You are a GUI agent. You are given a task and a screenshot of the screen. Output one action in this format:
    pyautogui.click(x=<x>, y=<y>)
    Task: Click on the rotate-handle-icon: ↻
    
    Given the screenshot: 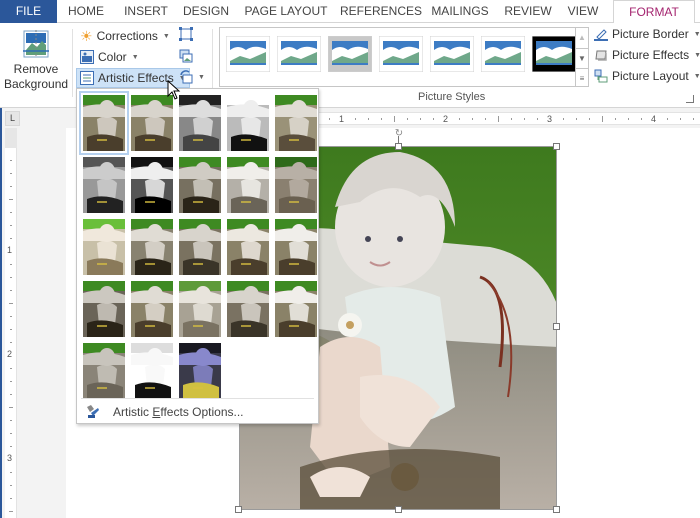 What is the action you would take?
    pyautogui.click(x=399, y=133)
    